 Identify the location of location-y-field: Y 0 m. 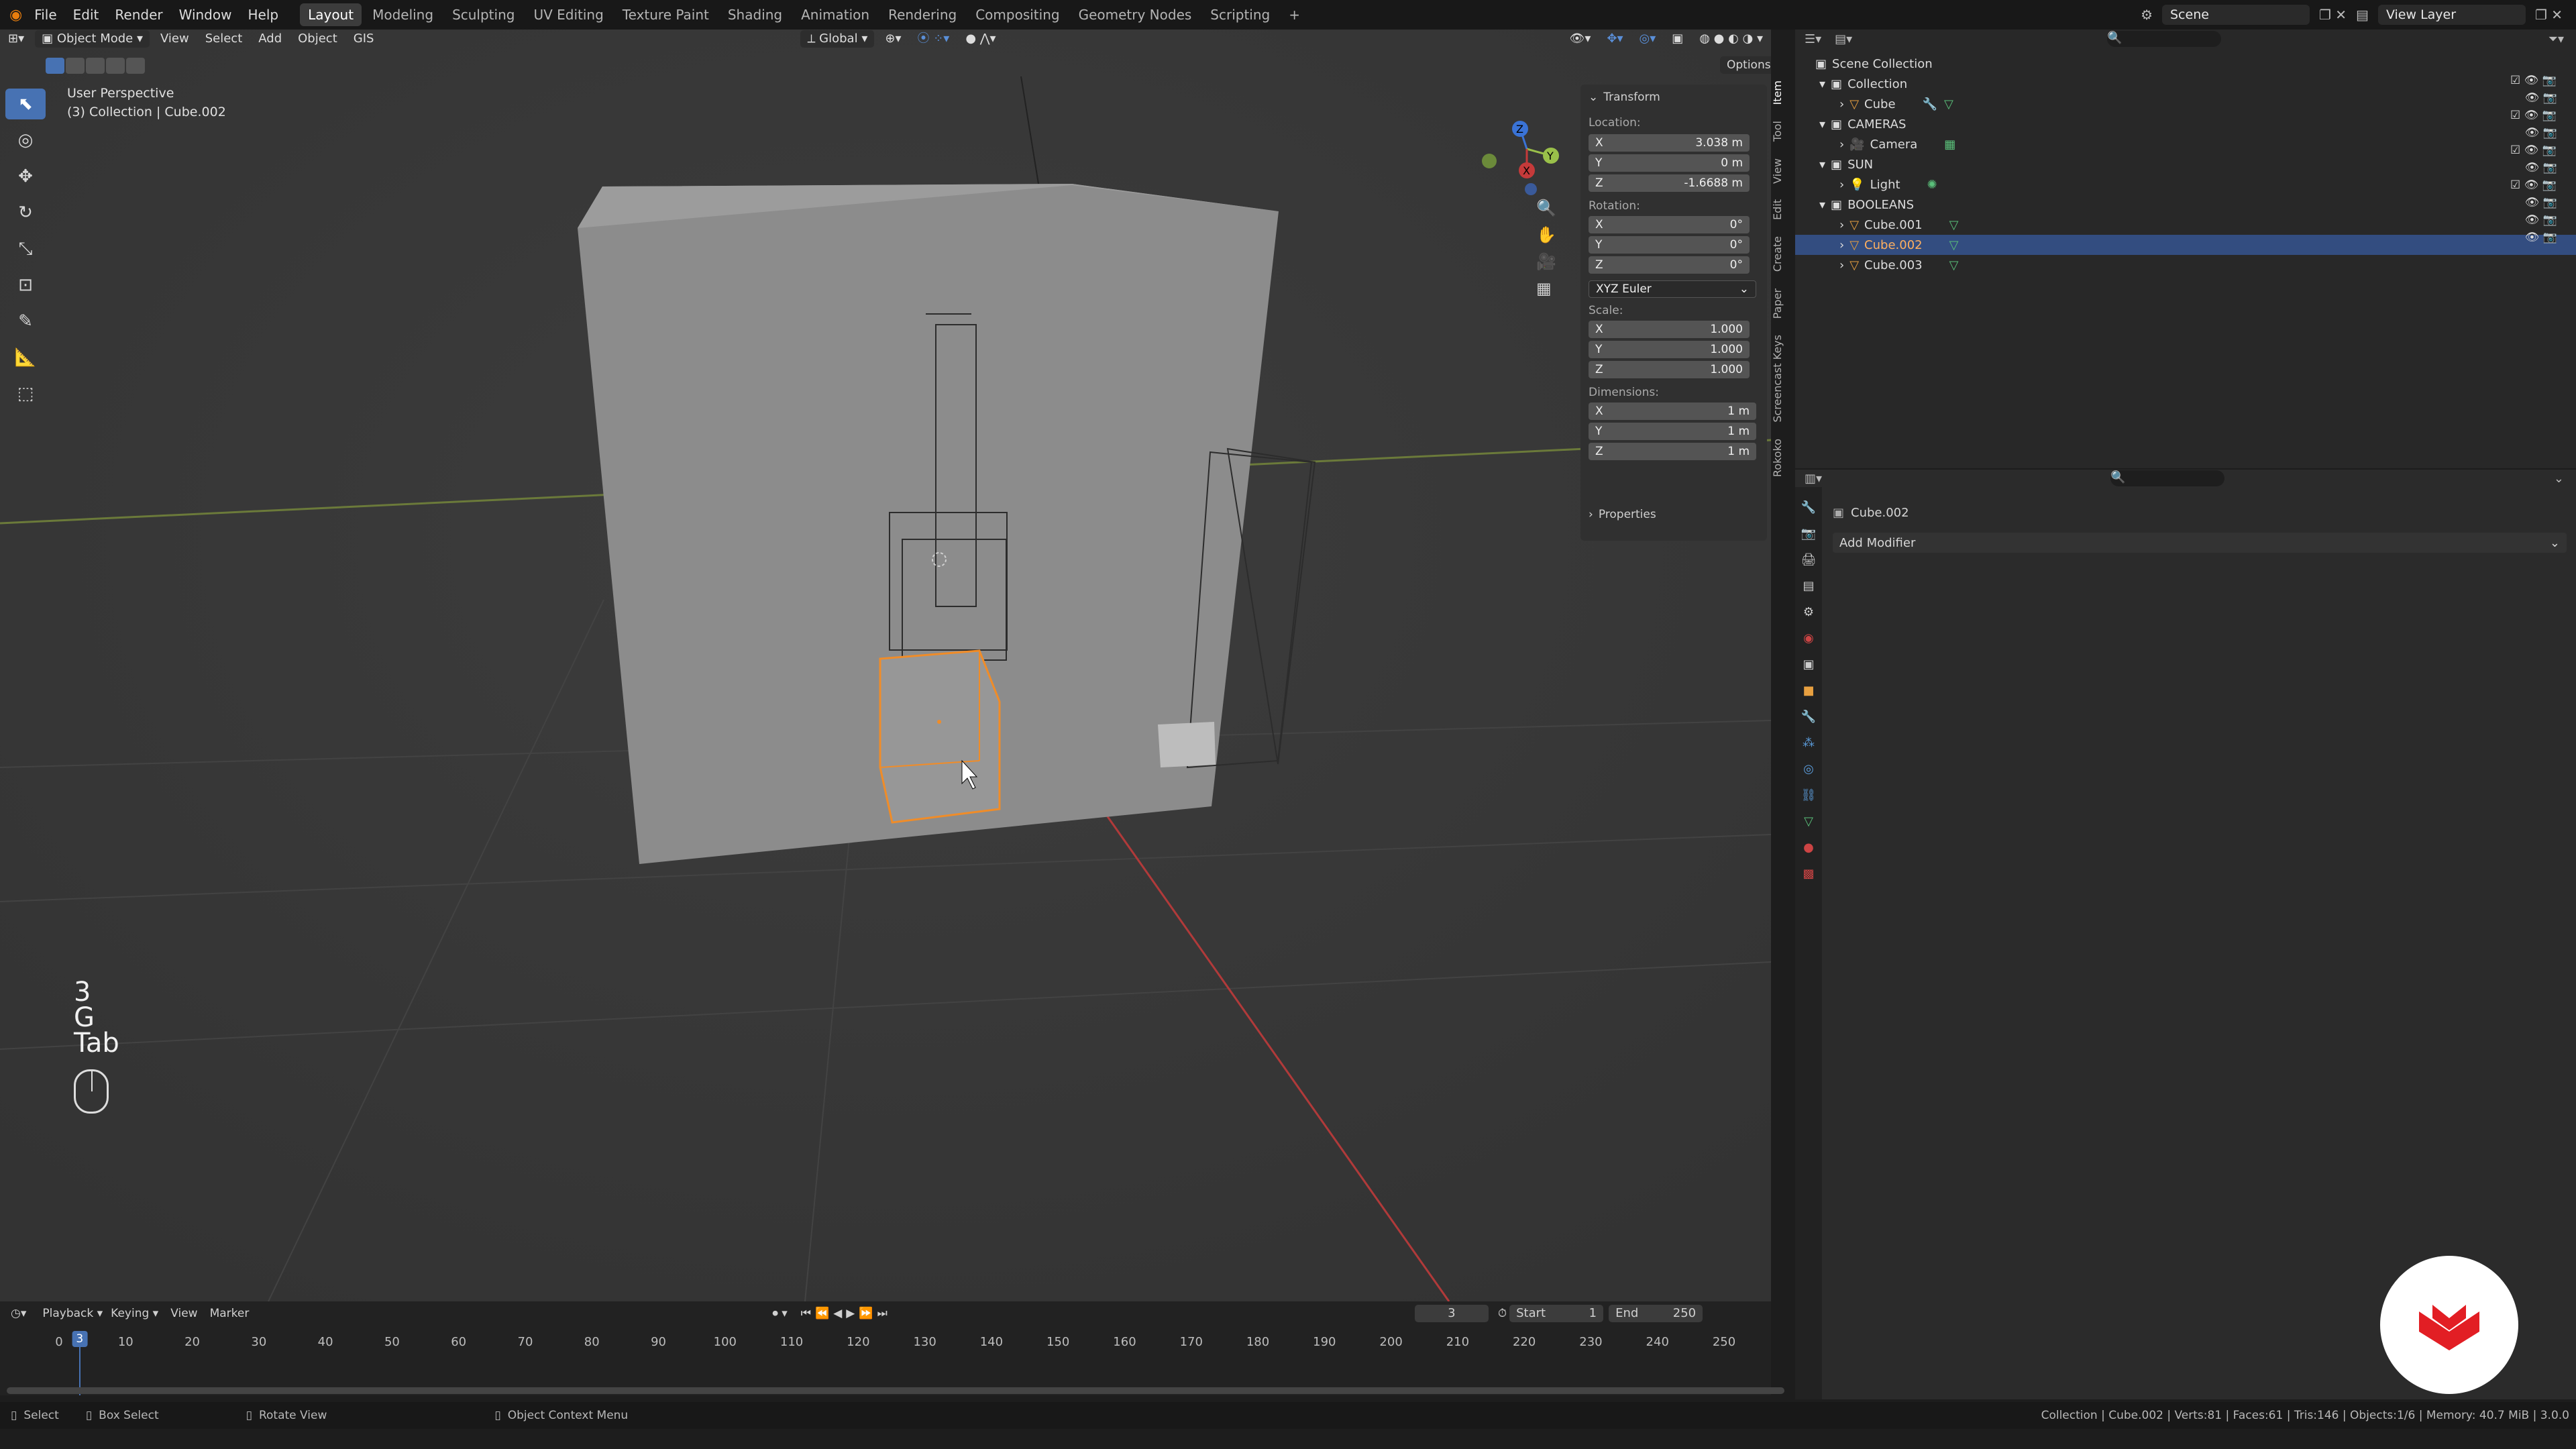
(1669, 163).